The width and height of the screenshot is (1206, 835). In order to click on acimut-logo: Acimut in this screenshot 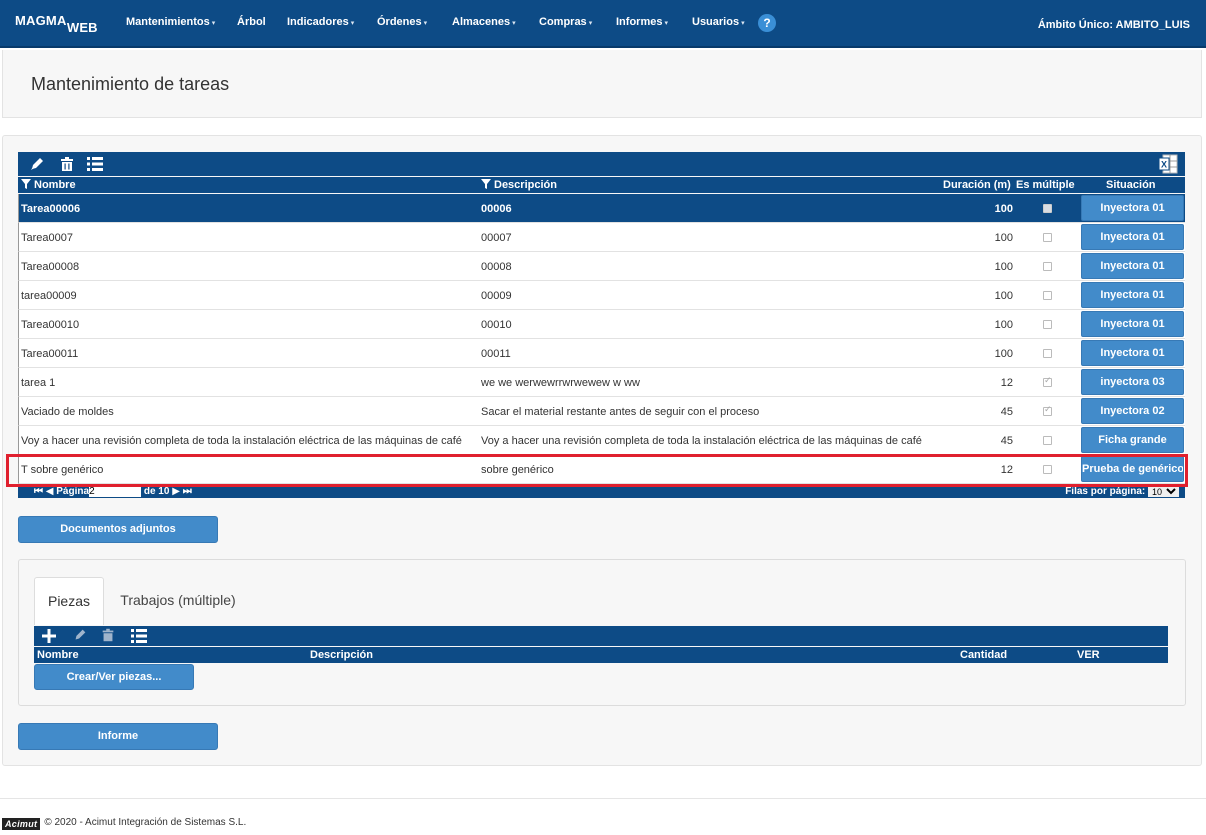, I will do `click(21, 824)`.